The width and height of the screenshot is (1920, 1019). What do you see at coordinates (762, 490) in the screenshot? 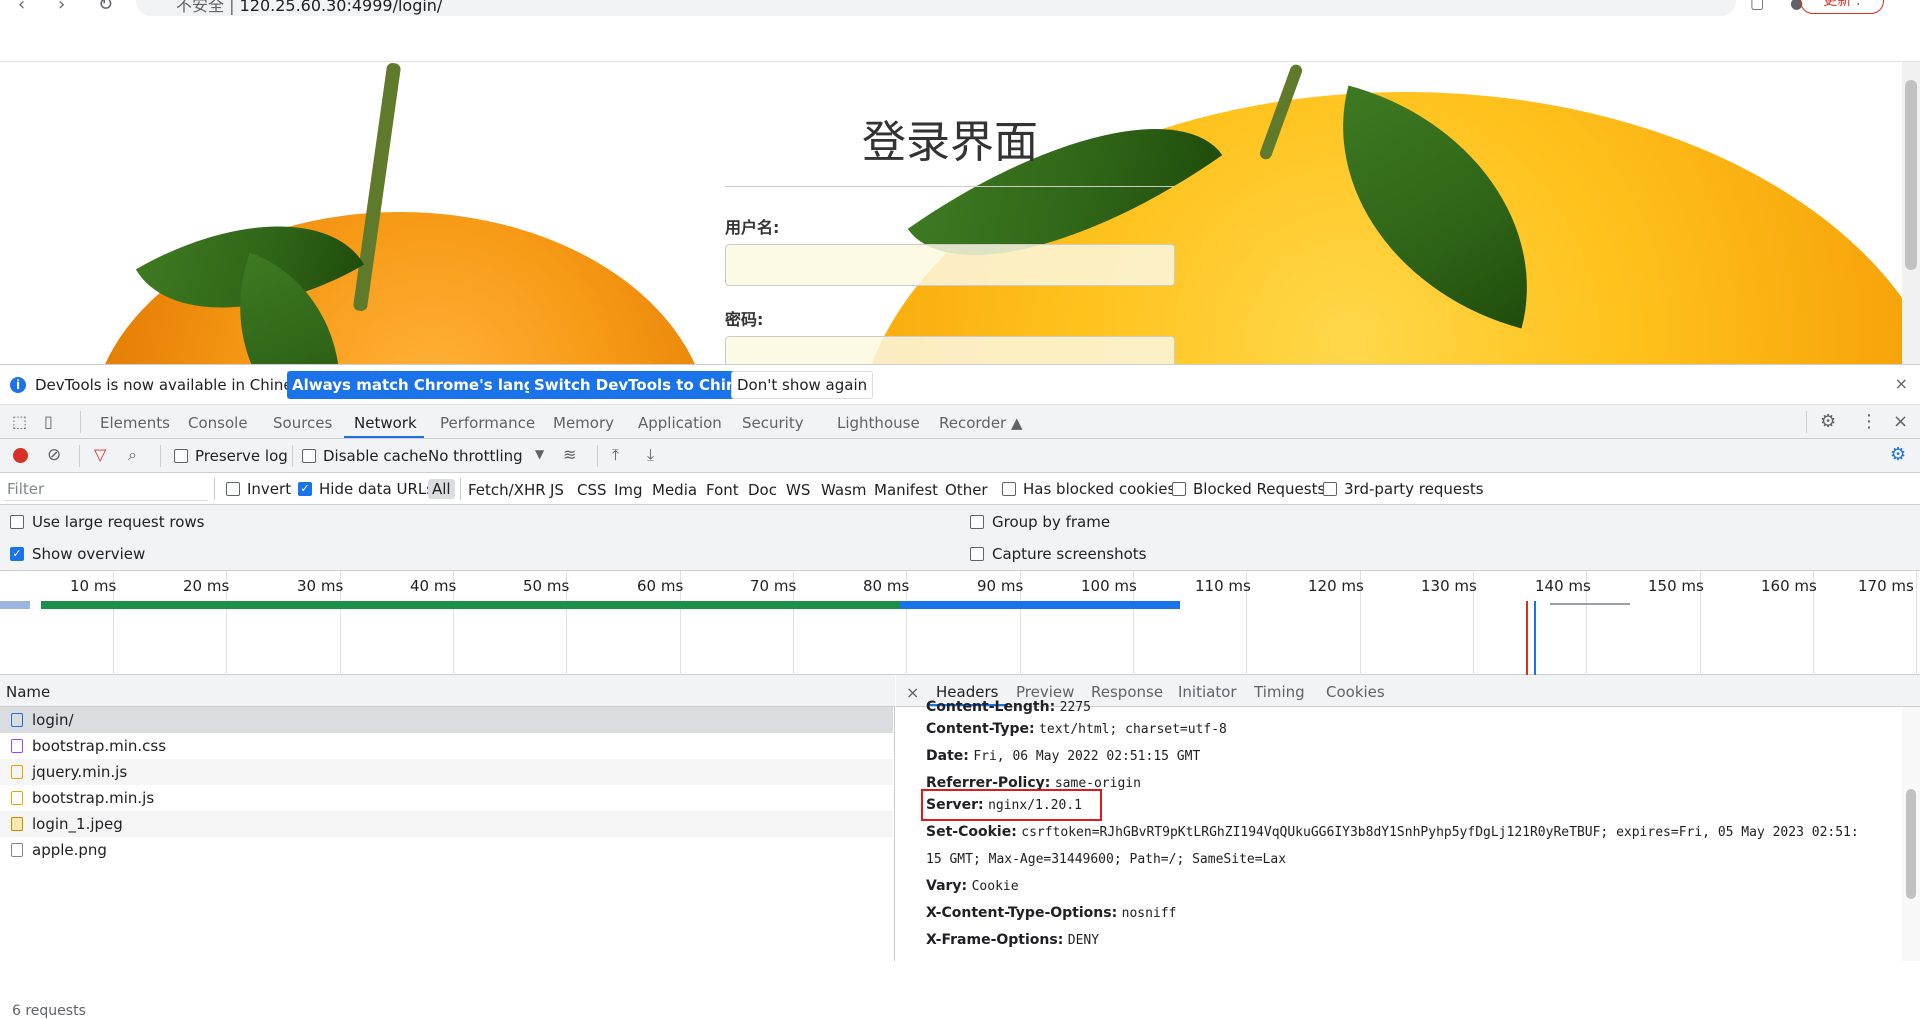
I see `type-filter-doc: Doc` at bounding box center [762, 490].